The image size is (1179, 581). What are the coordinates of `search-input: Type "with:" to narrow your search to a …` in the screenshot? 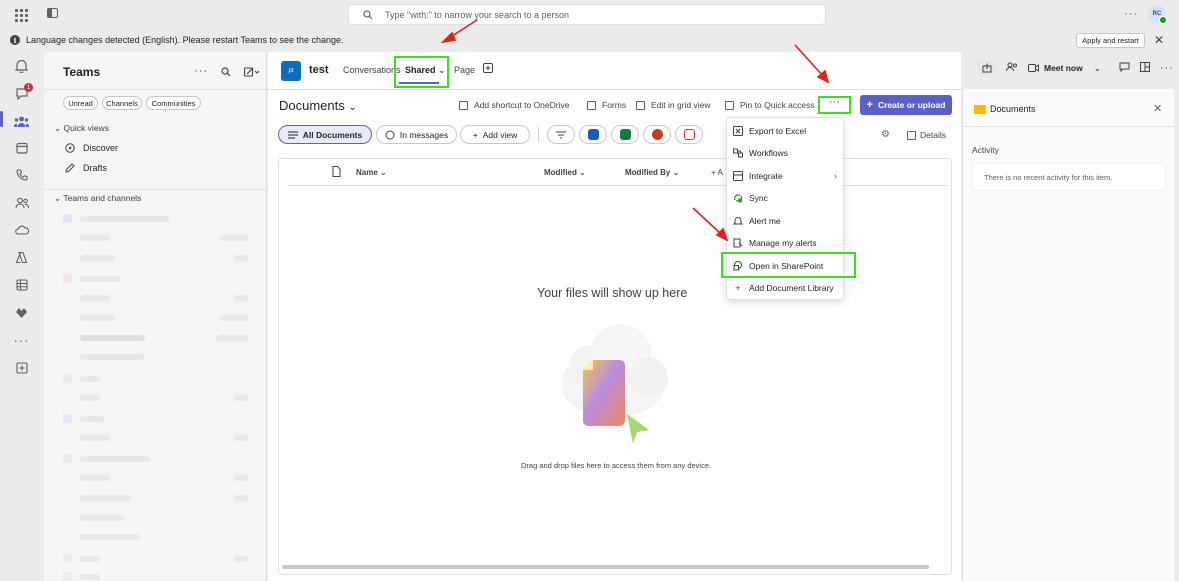 It's located at (587, 14).